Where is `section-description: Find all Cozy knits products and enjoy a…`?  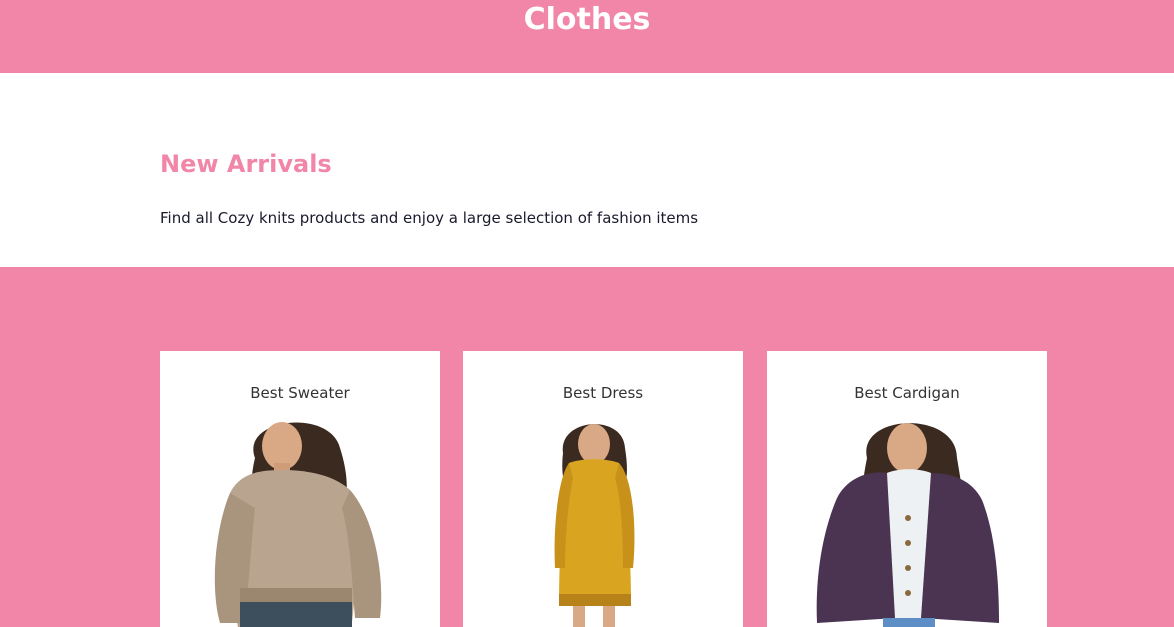
section-description: Find all Cozy knits products and enjoy a… is located at coordinates (429, 218).